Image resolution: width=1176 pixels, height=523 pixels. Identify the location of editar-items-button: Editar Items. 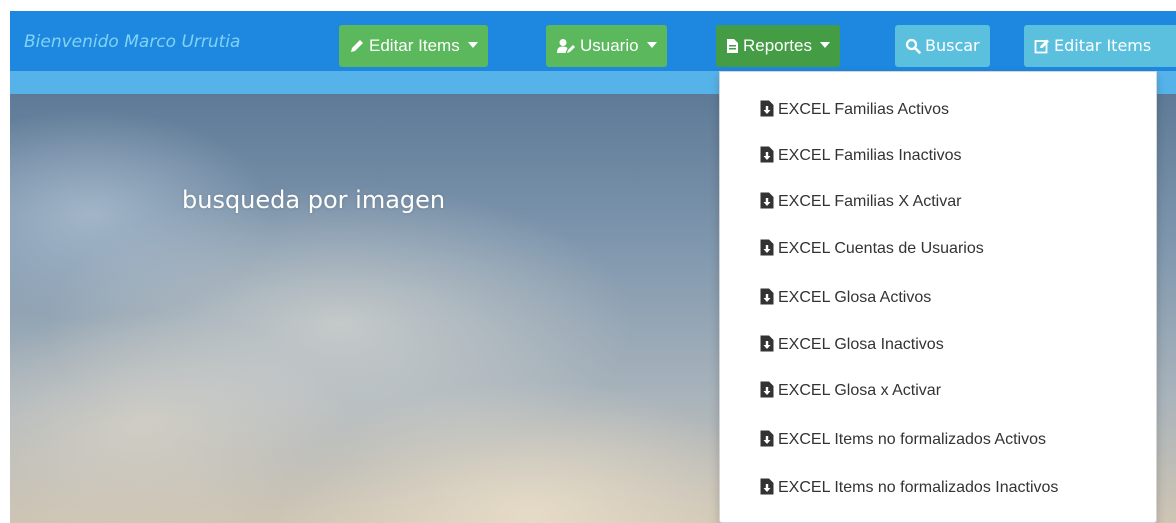
(413, 46).